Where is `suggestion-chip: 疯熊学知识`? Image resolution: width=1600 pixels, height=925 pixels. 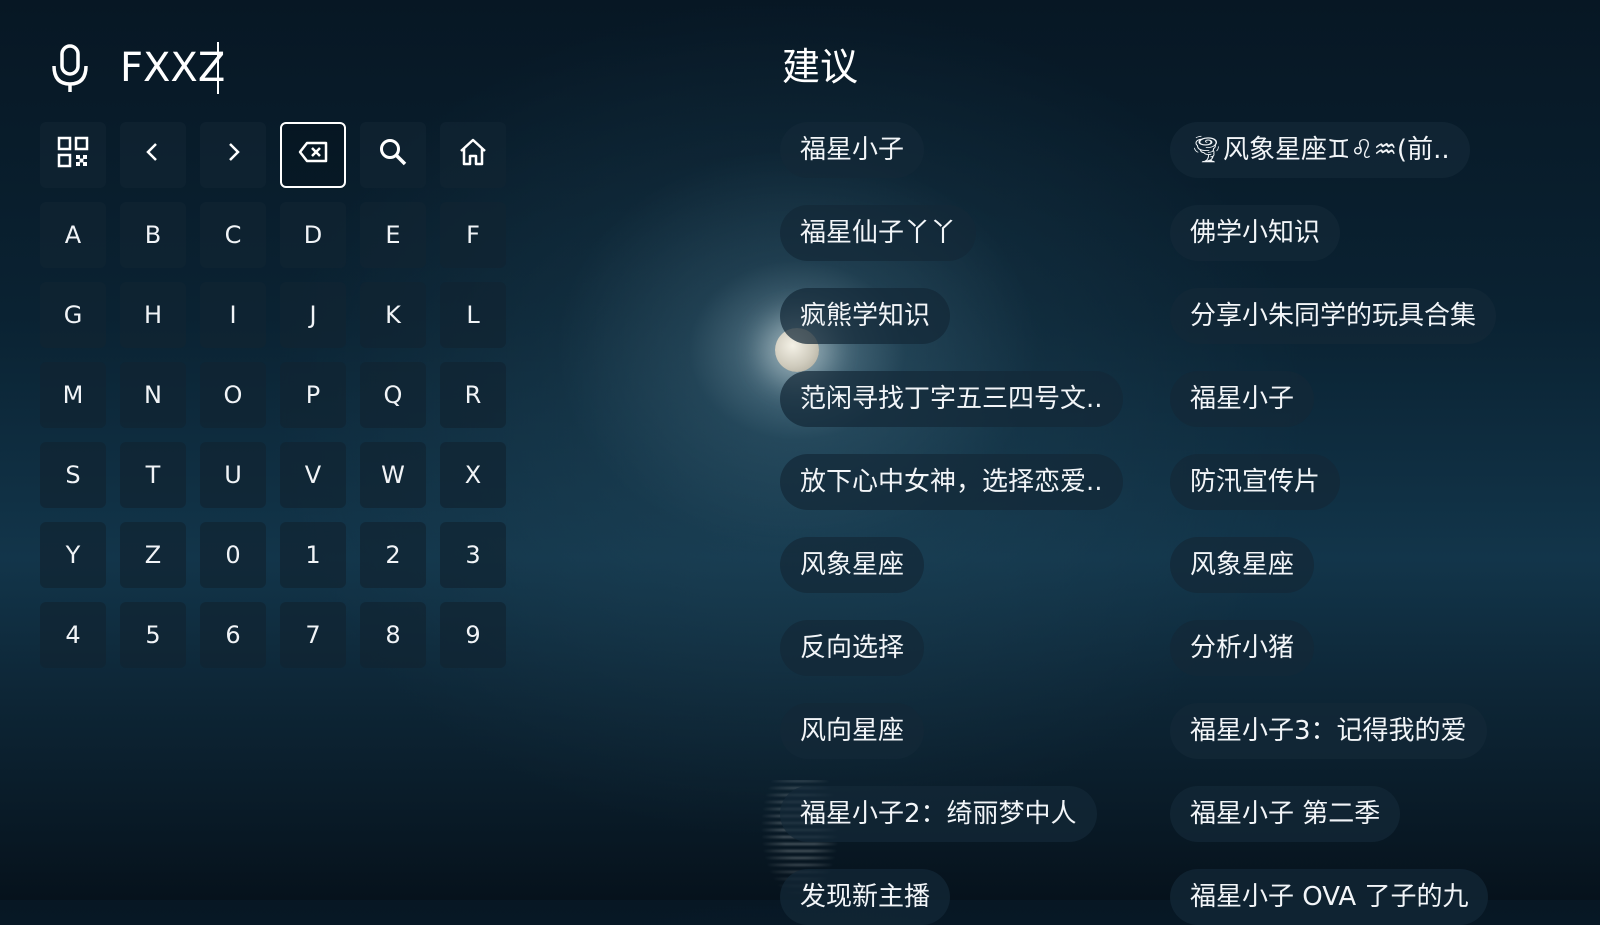
suggestion-chip: 疯熊学知识 is located at coordinates (865, 316).